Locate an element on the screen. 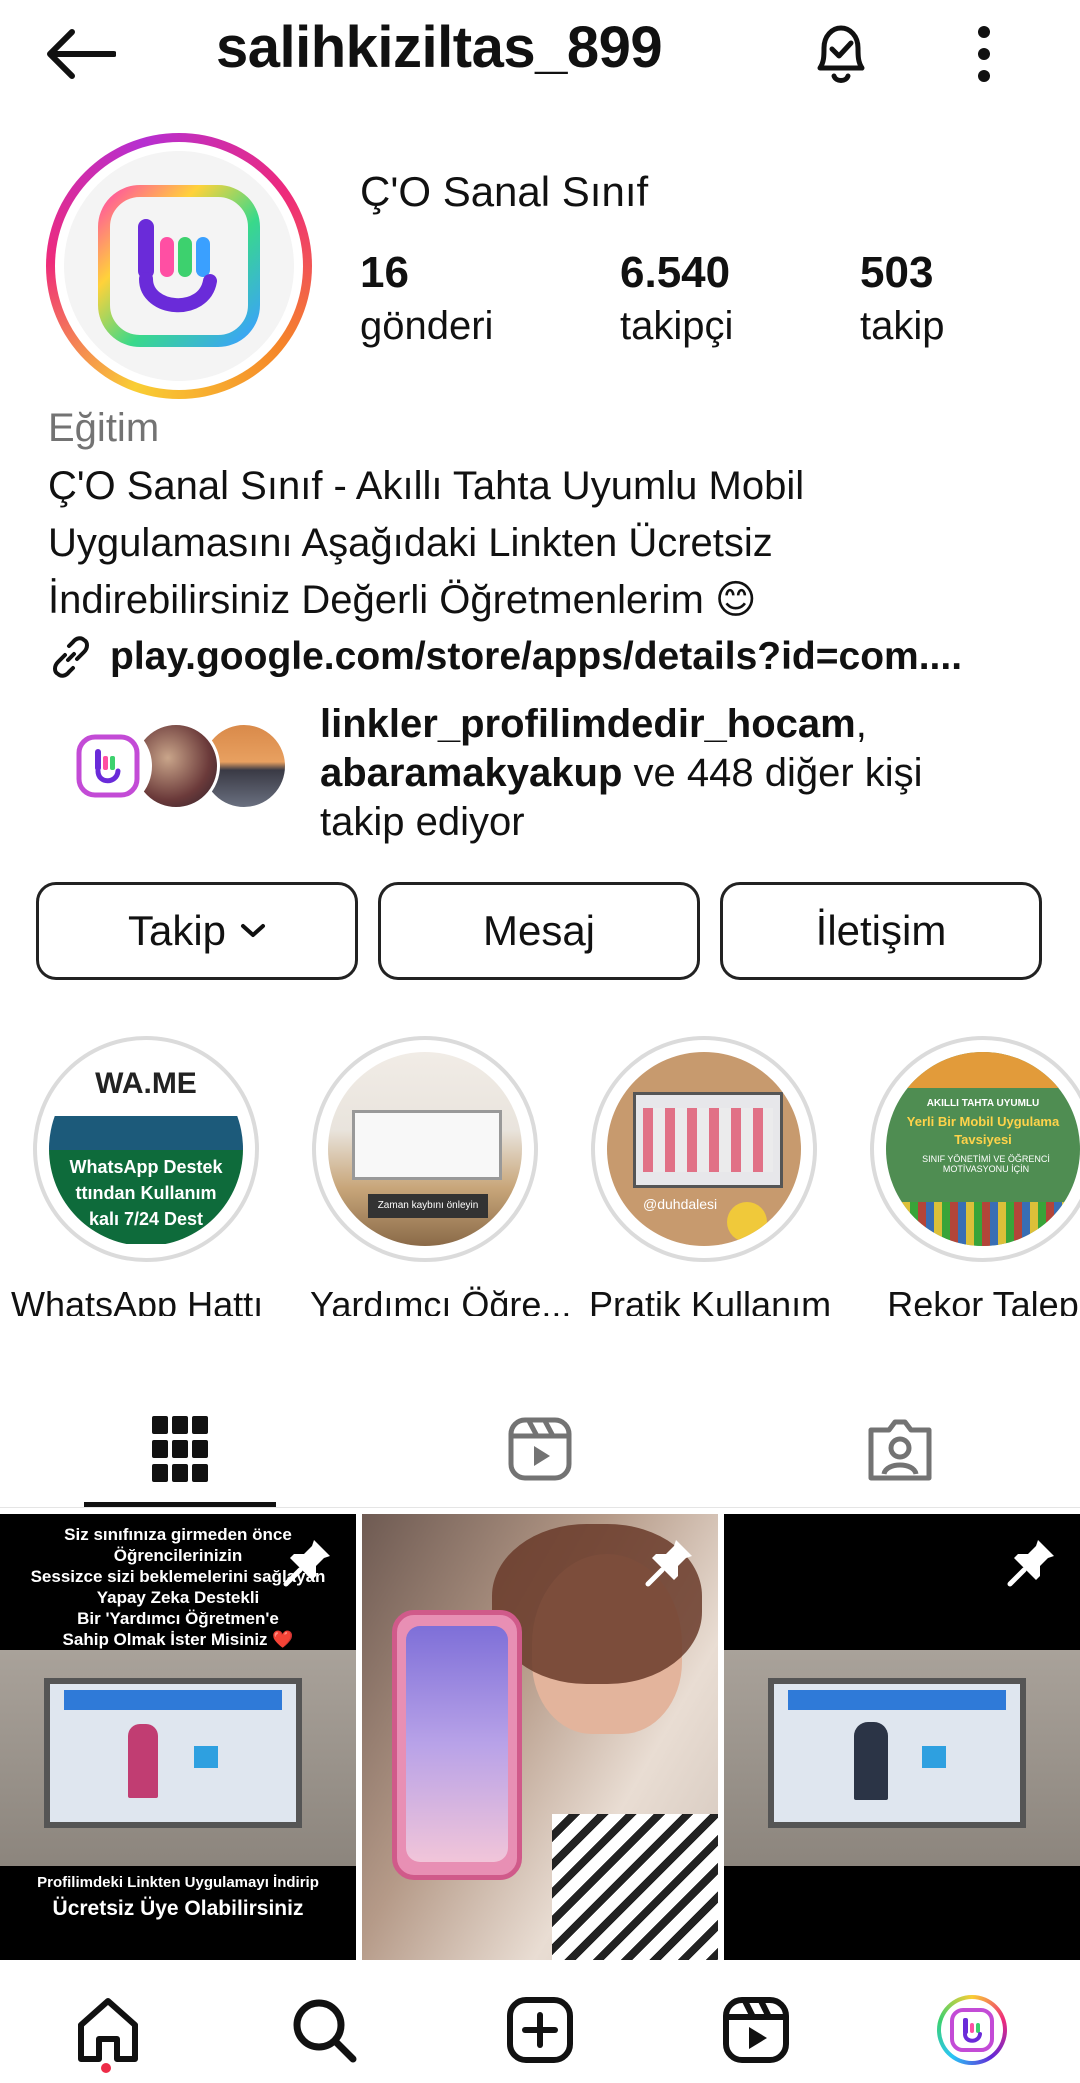 Image resolution: width=1080 pixels, height=2083 pixels. tab-reels is located at coordinates (540, 1449).